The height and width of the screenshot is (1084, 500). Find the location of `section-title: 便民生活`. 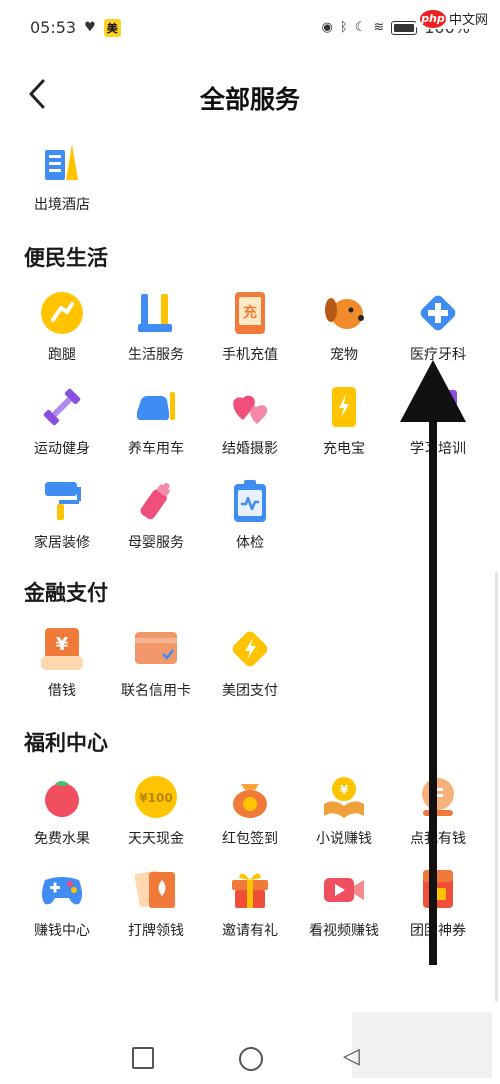

section-title: 便民生活 is located at coordinates (66, 258).